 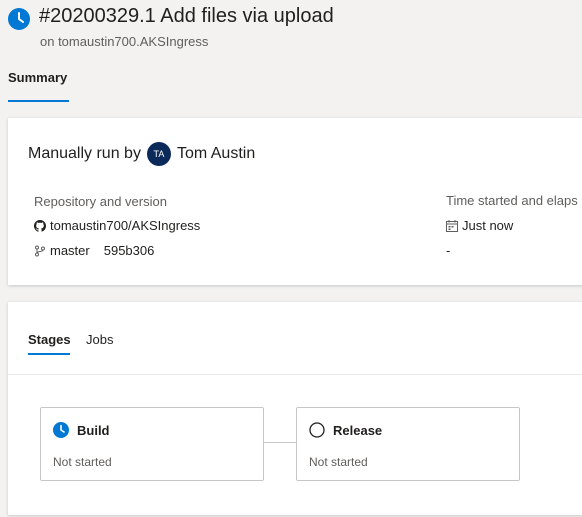 I want to click on divider, so click(x=295, y=374).